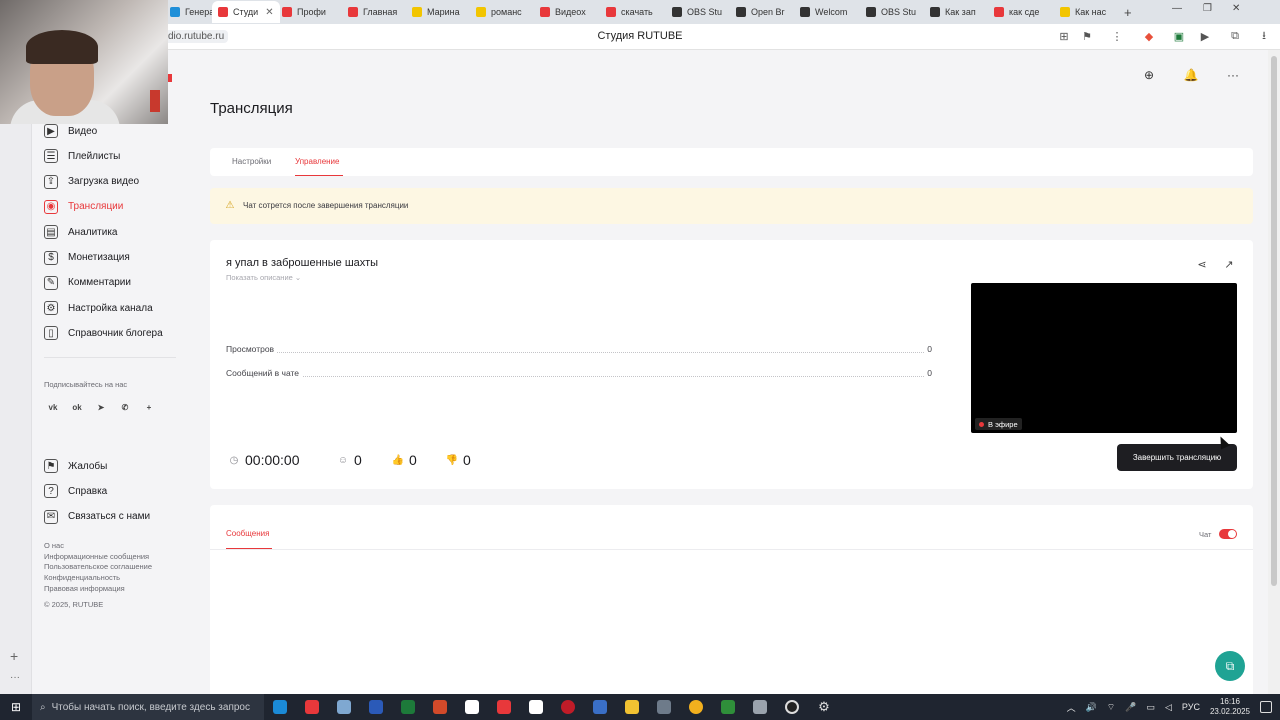 Image resolution: width=1280 pixels, height=720 pixels. Describe the element at coordinates (728, 707) in the screenshot. I see `zl-app-icon` at that location.